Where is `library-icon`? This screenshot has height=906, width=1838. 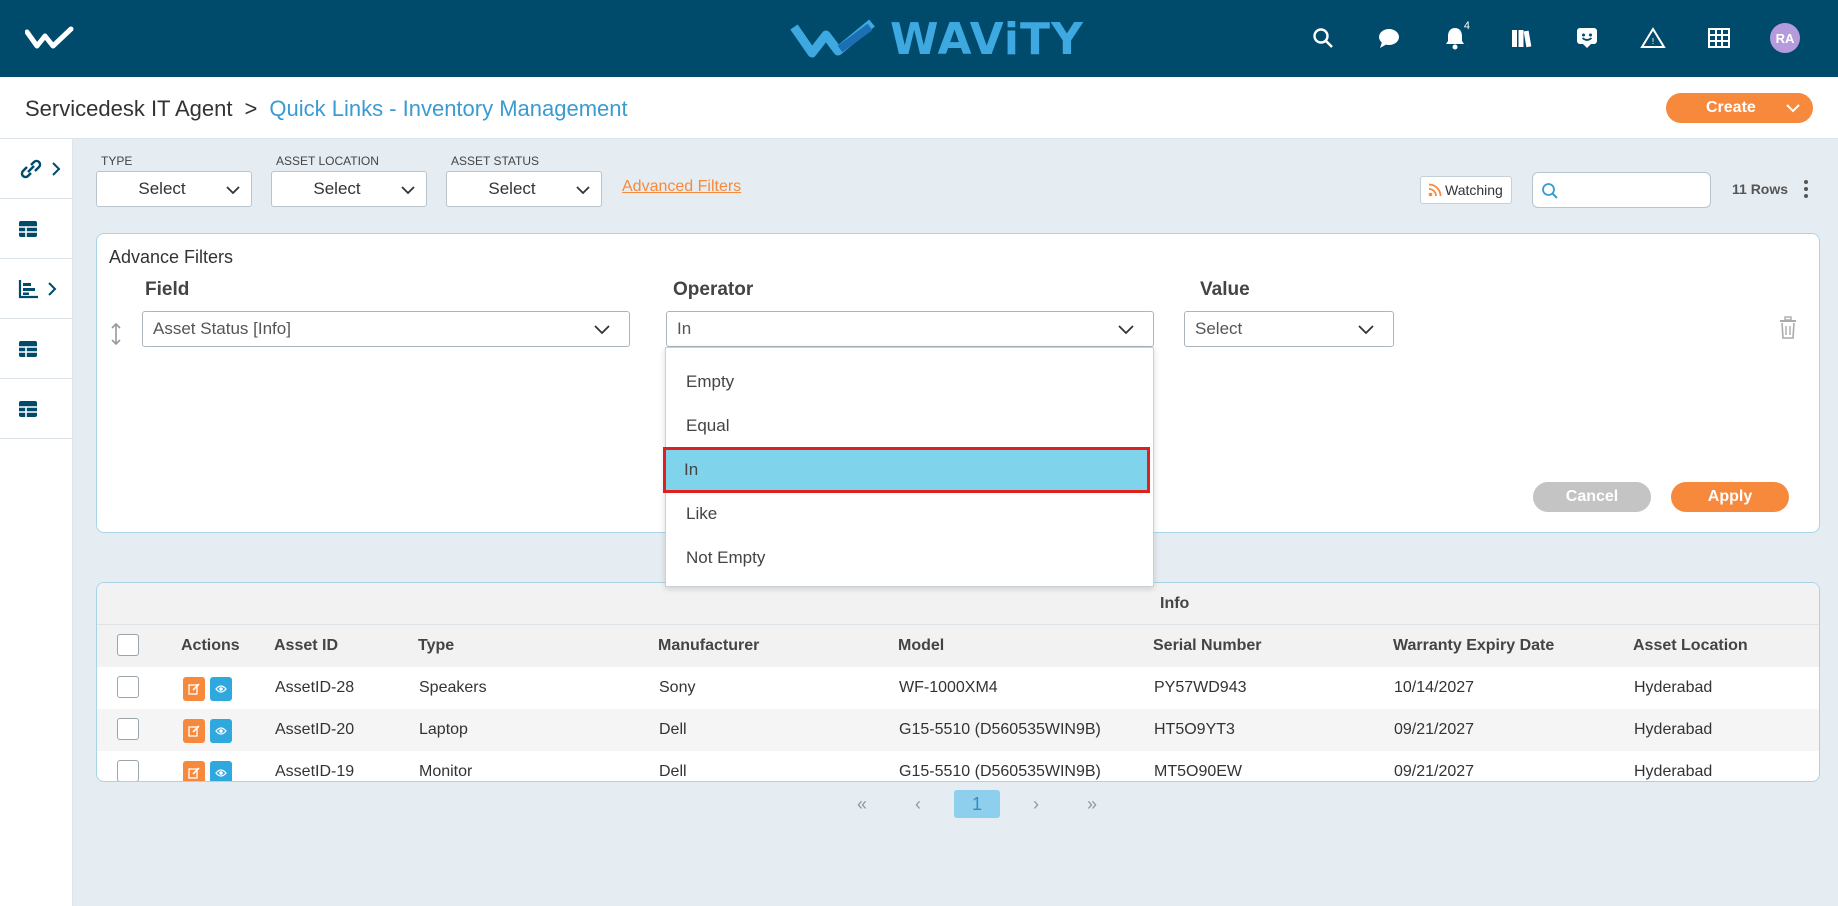
library-icon is located at coordinates (1521, 38).